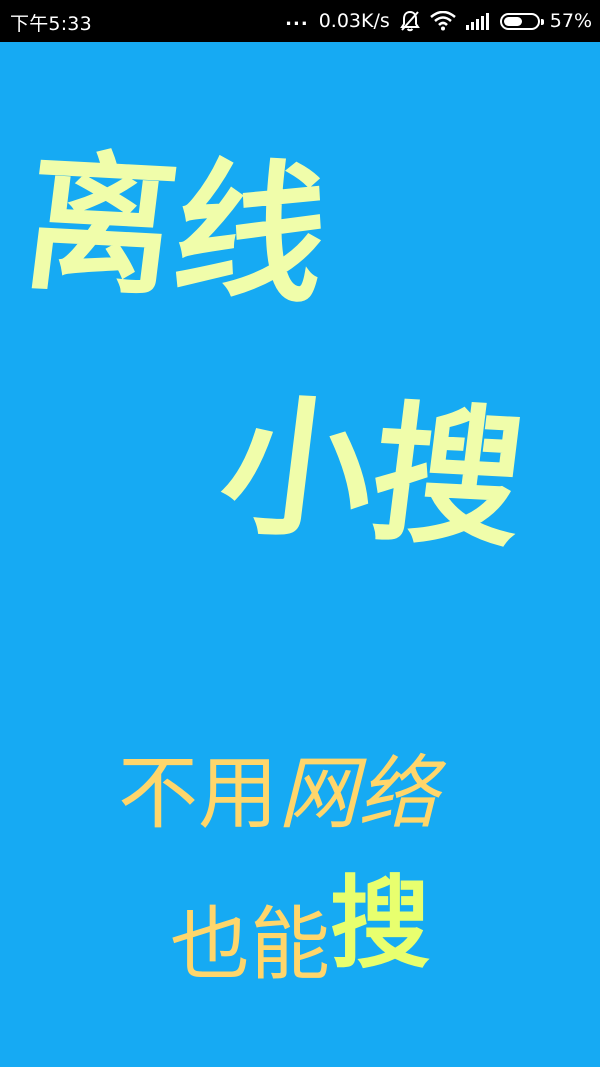  Describe the element at coordinates (570, 21) in the screenshot. I see `battery-percent: 57%` at that location.